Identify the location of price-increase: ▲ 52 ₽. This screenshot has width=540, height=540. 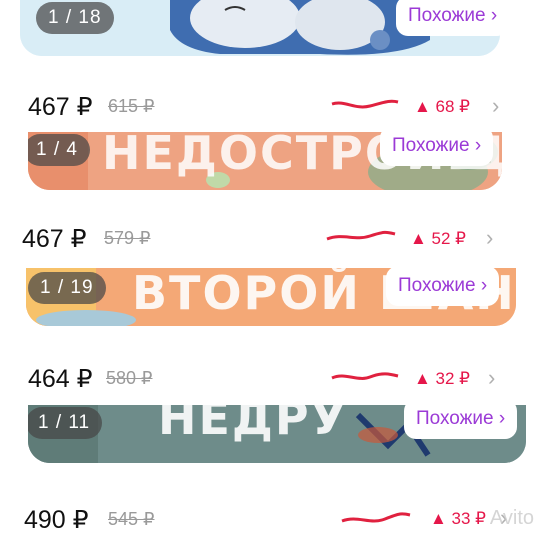
(438, 238).